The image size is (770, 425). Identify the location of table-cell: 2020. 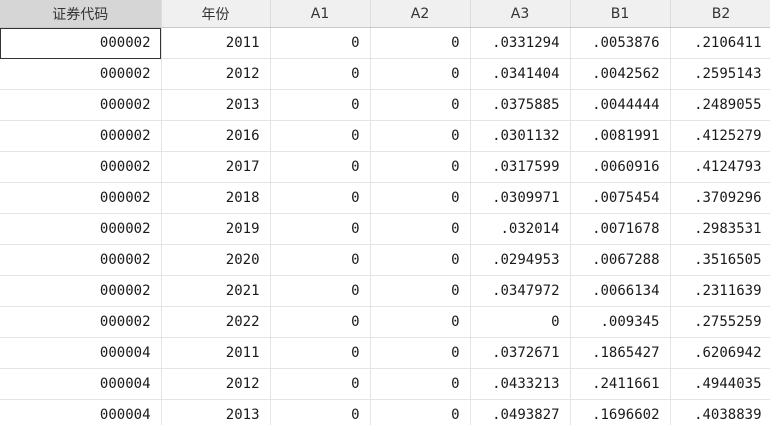
(216, 260).